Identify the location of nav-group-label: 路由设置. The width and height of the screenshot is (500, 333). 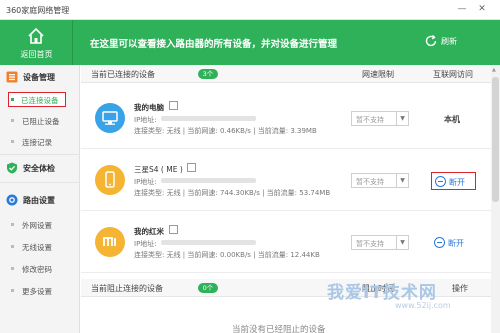
(39, 200).